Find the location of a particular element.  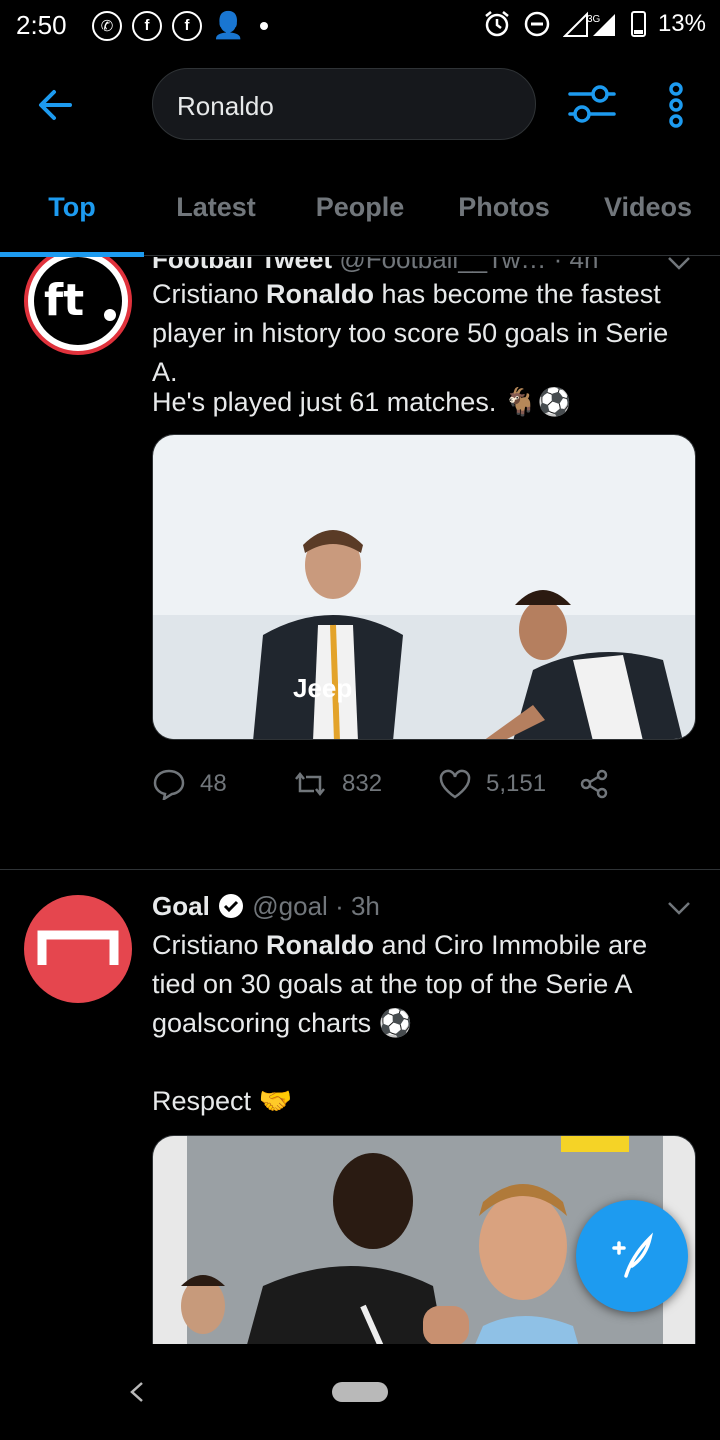

reply-count: 48 is located at coordinates (213, 783).